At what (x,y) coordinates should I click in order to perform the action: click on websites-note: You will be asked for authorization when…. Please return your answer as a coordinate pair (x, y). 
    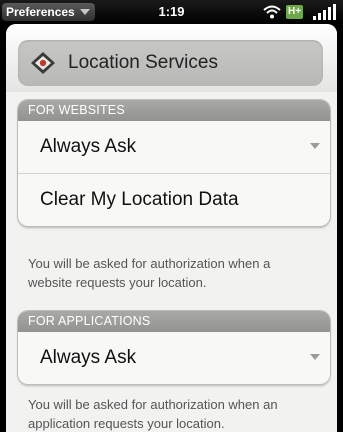
    Looking at the image, I should click on (149, 273).